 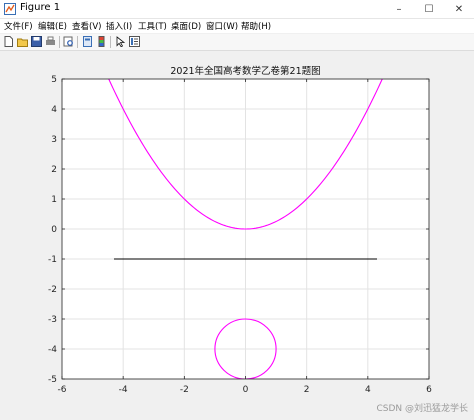 What do you see at coordinates (245, 71) in the screenshot?
I see `chart-title: 2021年全国高考数学乙卷第21题图` at bounding box center [245, 71].